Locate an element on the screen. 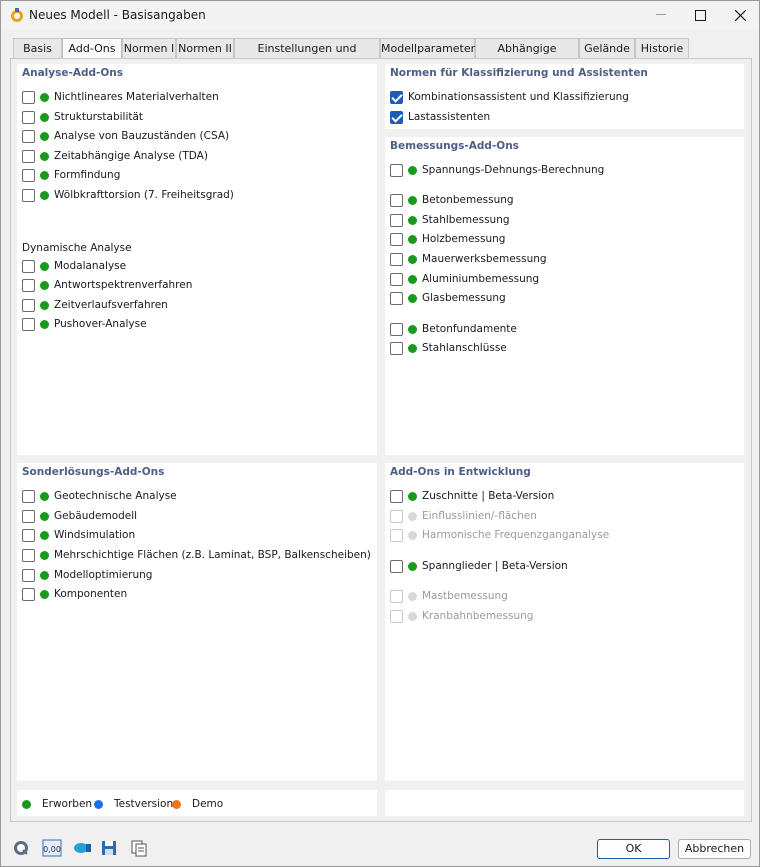 The image size is (760, 867). window-title: Neues Modell - Basisangaben is located at coordinates (117, 15).